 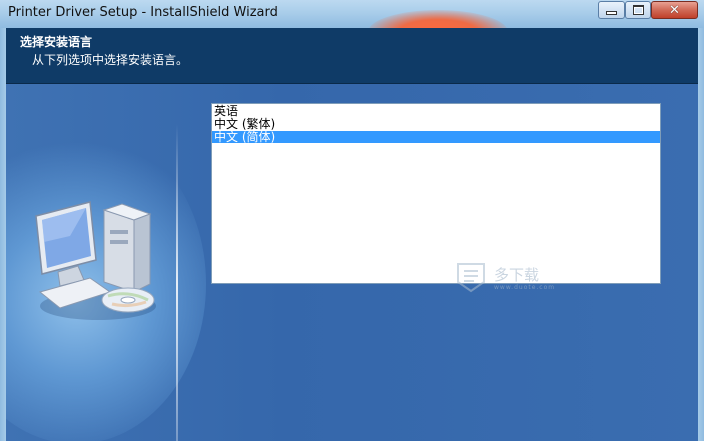 I want to click on watermark-text: 多下载, so click(x=517, y=275).